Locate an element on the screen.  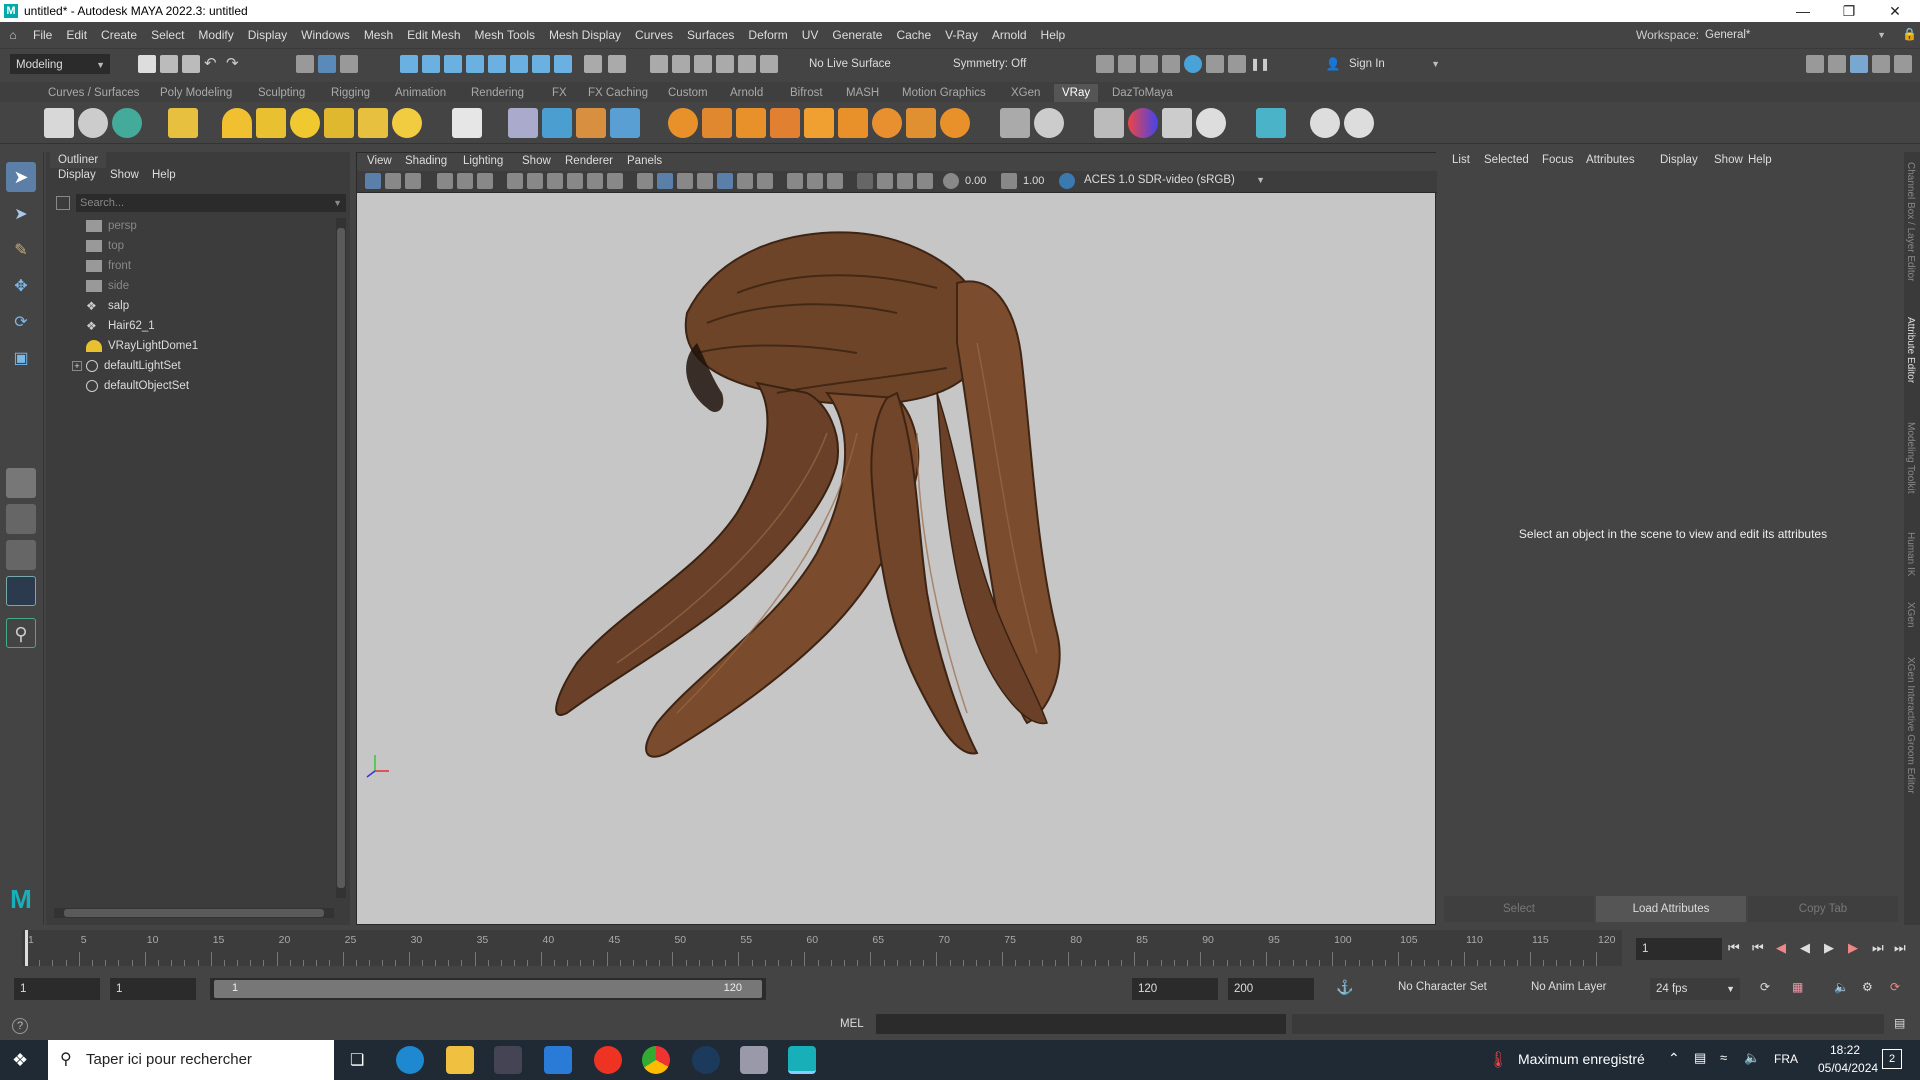
mail-icon is located at coordinates (558, 1060).